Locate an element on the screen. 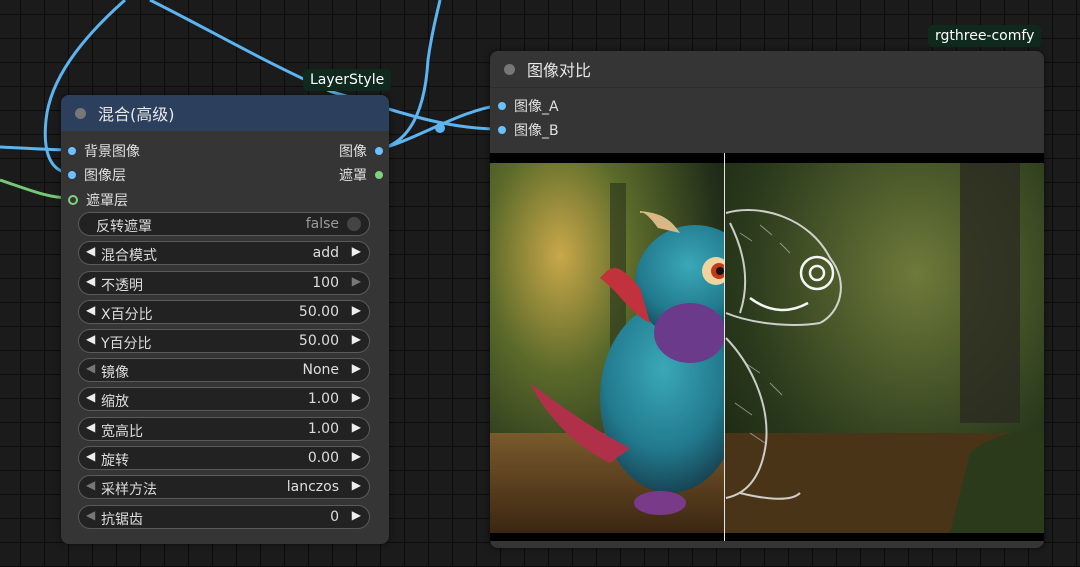 This screenshot has width=1080, height=567. scale-widget: ◀ 缩放 1.00 ▶ is located at coordinates (224, 399).